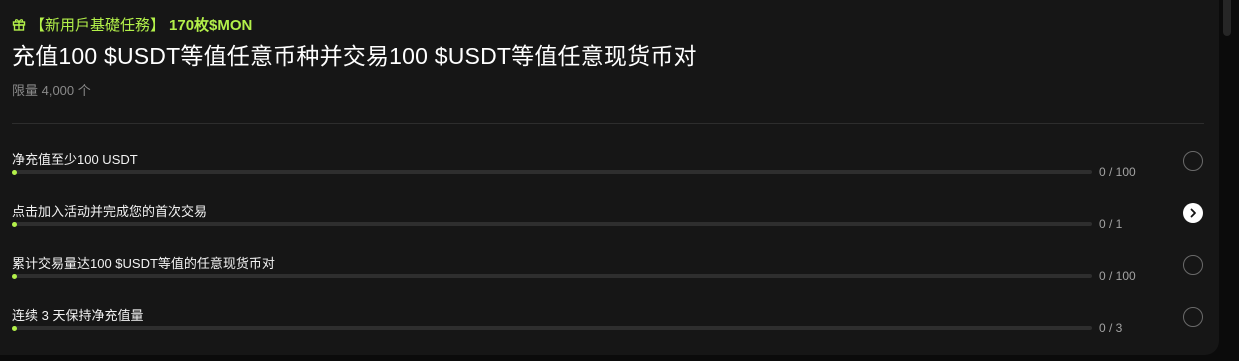  I want to click on page-gutter, so click(1229, 180).